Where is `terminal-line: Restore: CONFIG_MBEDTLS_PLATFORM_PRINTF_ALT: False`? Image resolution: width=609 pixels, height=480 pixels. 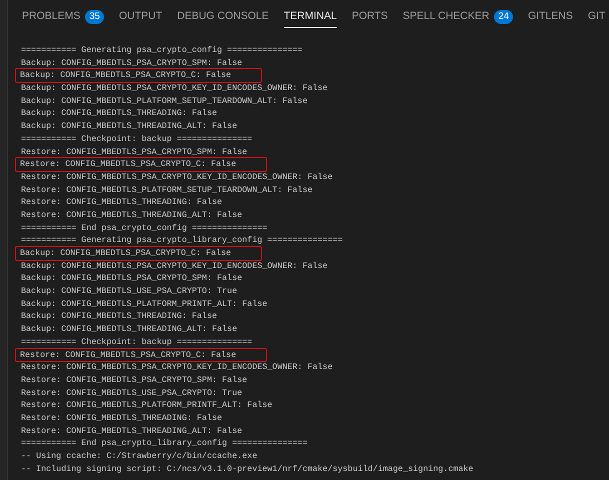
terminal-line: Restore: CONFIG_MBEDTLS_PLATFORM_PRINTF_ALT: False is located at coordinates (146, 405).